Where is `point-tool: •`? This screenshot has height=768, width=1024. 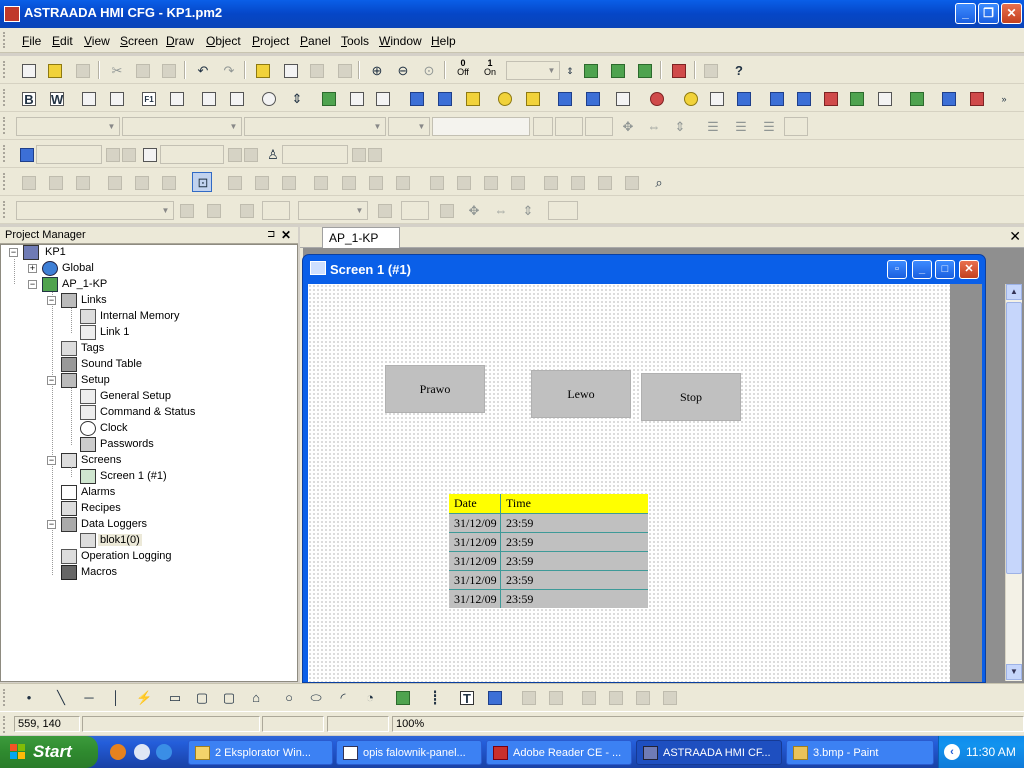 point-tool: • is located at coordinates (28, 697).